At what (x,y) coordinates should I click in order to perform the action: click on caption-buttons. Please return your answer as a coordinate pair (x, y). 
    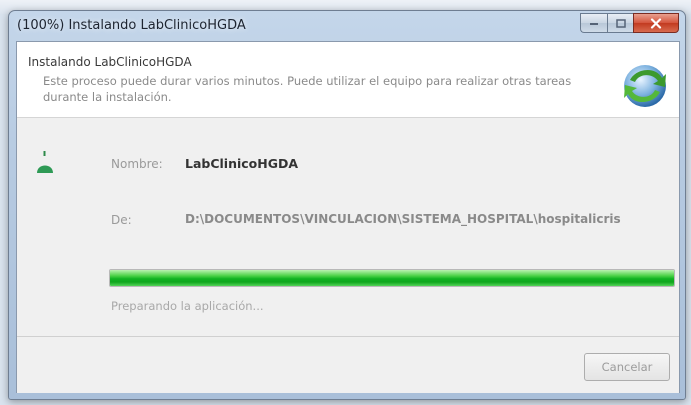
    Looking at the image, I should click on (629, 23).